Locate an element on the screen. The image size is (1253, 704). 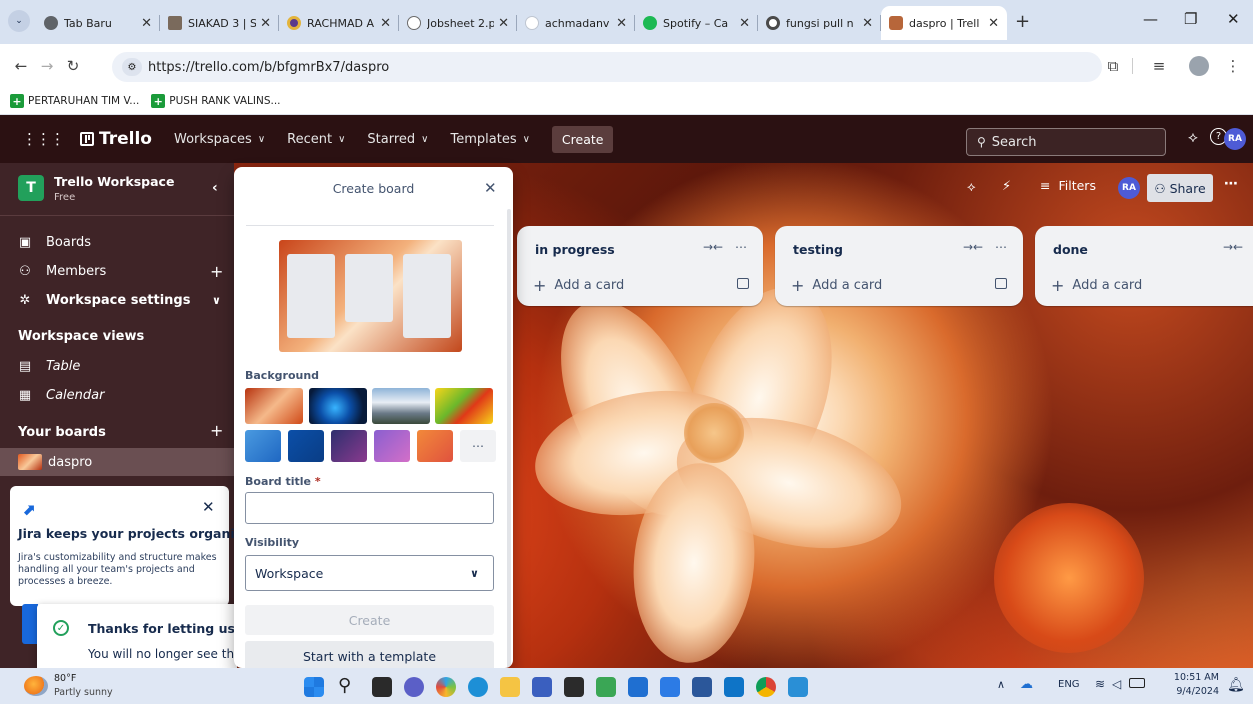
search-input: ⚲ Search is located at coordinates (1066, 142).